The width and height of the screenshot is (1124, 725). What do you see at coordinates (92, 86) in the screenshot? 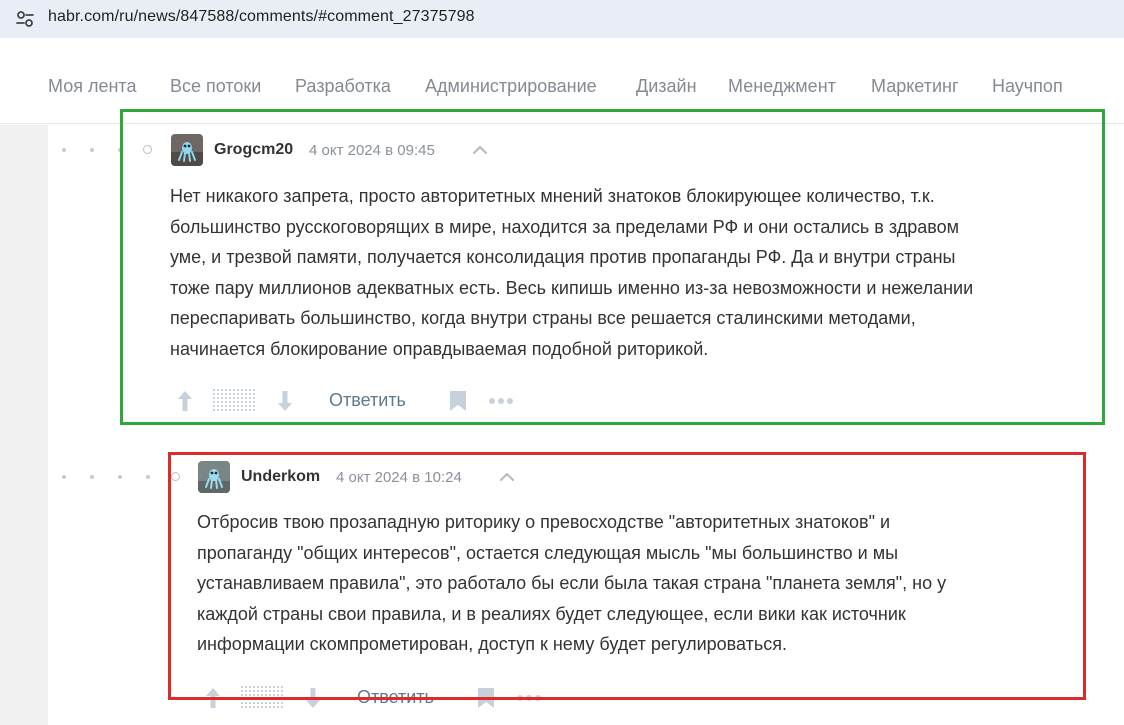
I see `nav-item-my-feed: Моя лента` at bounding box center [92, 86].